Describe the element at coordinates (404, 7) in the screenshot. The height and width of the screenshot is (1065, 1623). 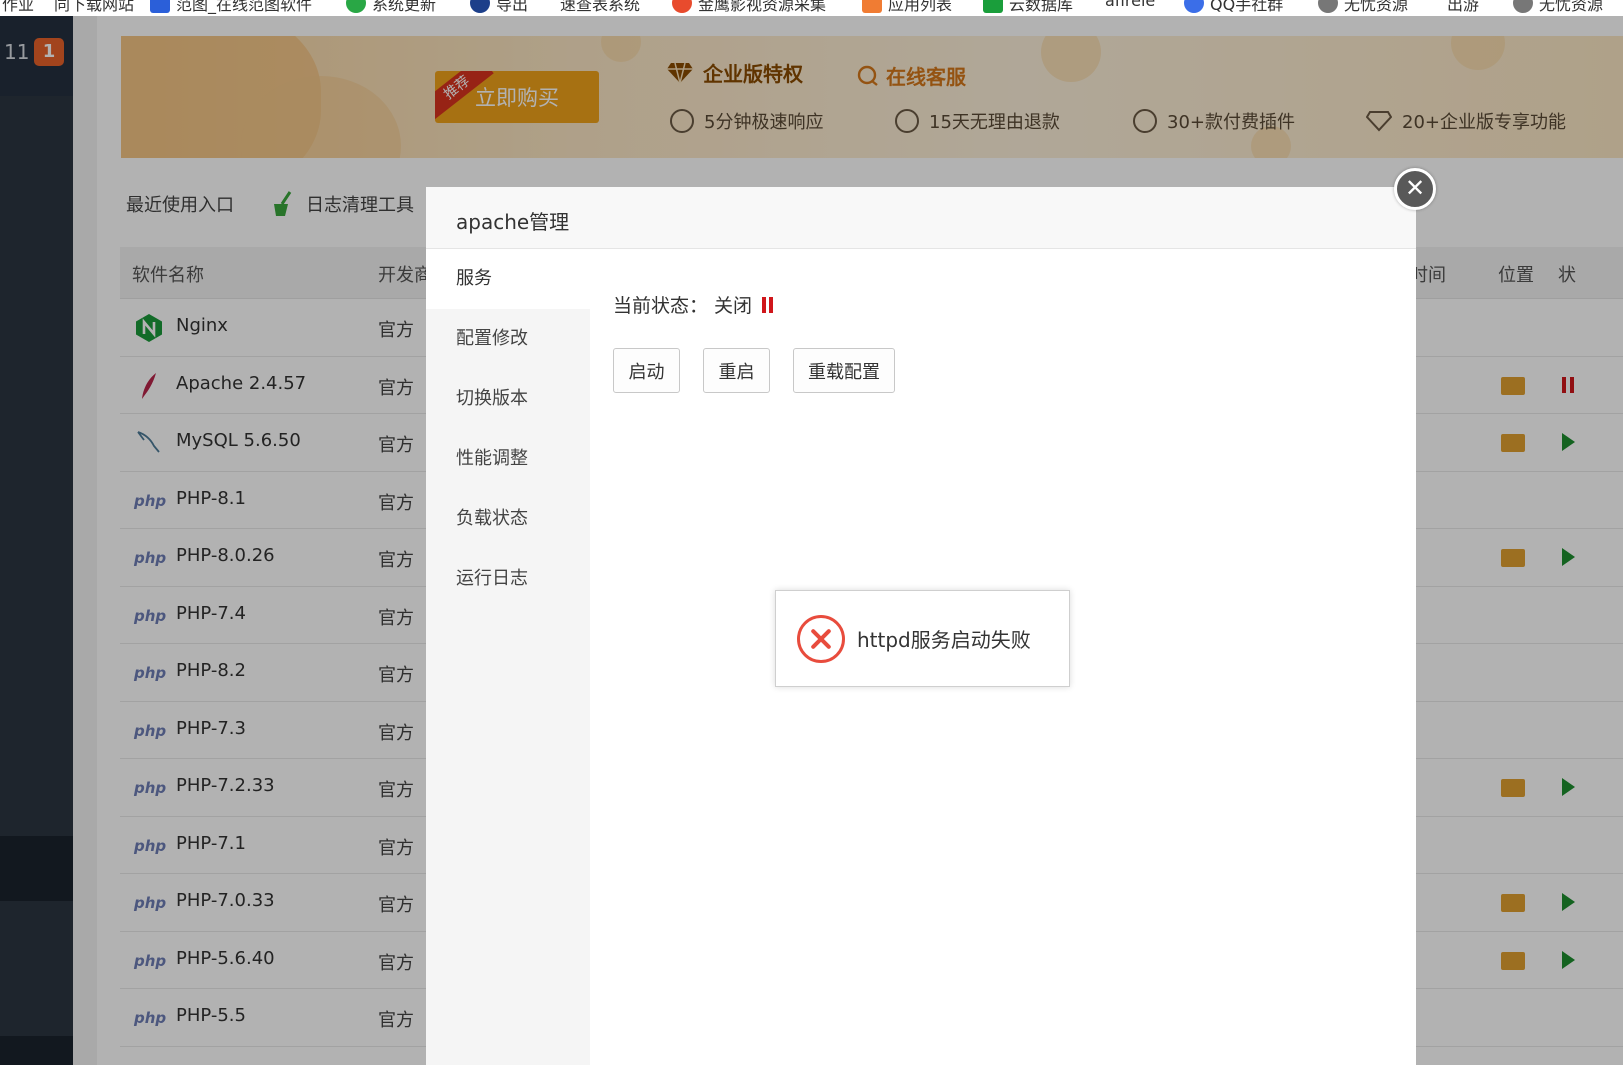
I see `bookmark-label: 系统更新` at that location.